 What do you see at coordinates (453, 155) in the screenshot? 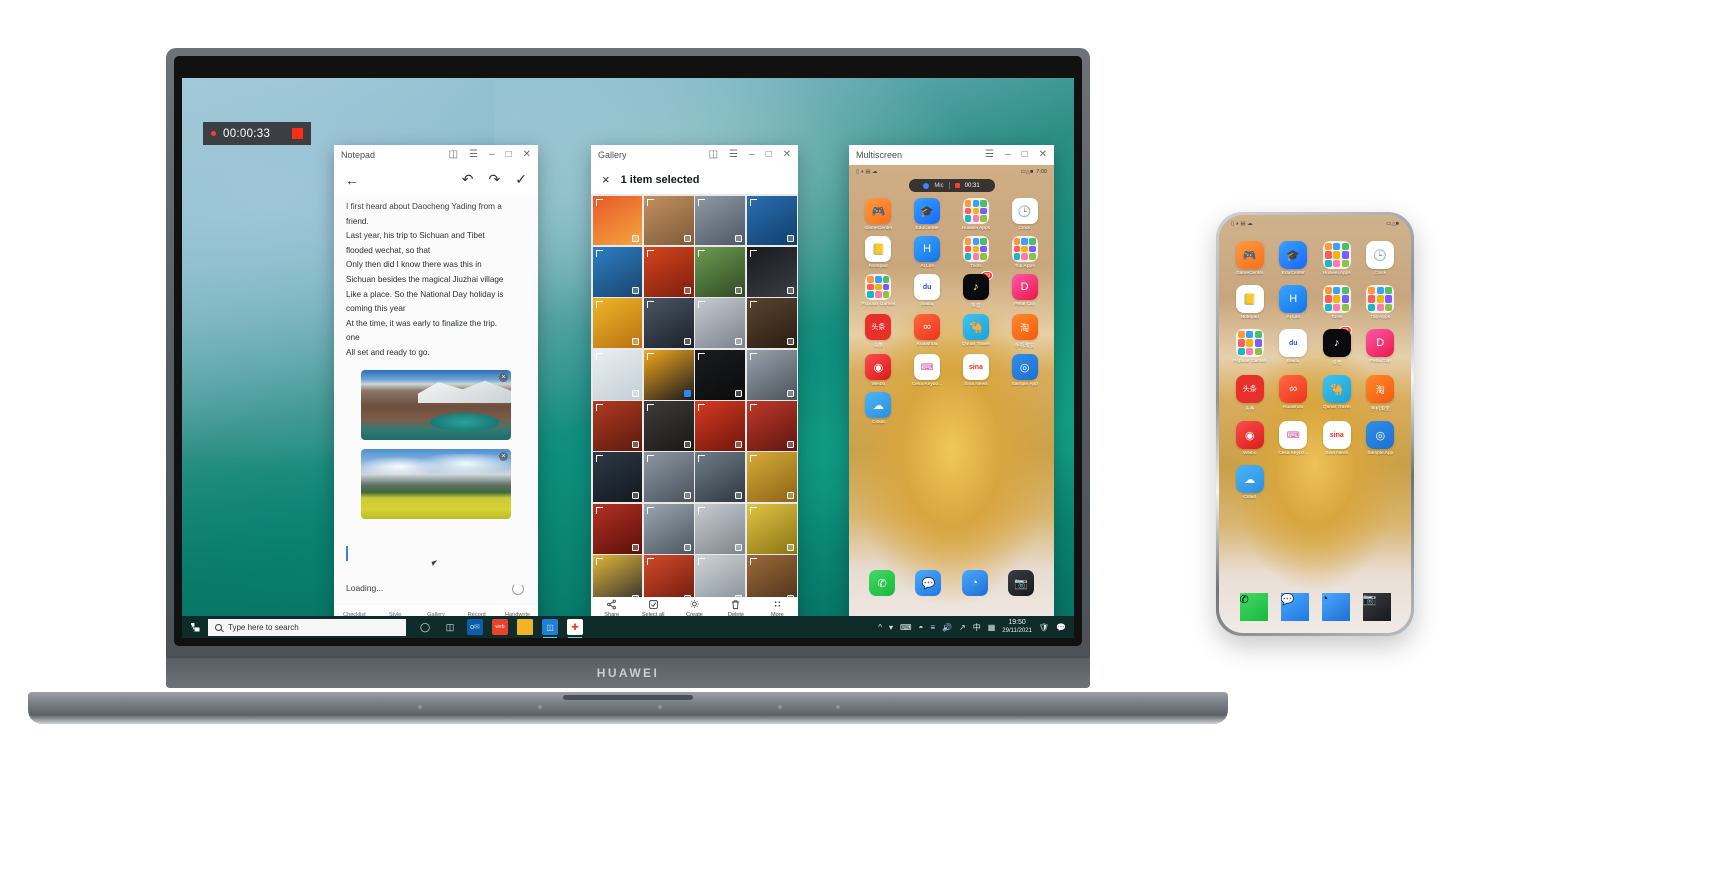
I see `fullscreen-icon: ◫` at bounding box center [453, 155].